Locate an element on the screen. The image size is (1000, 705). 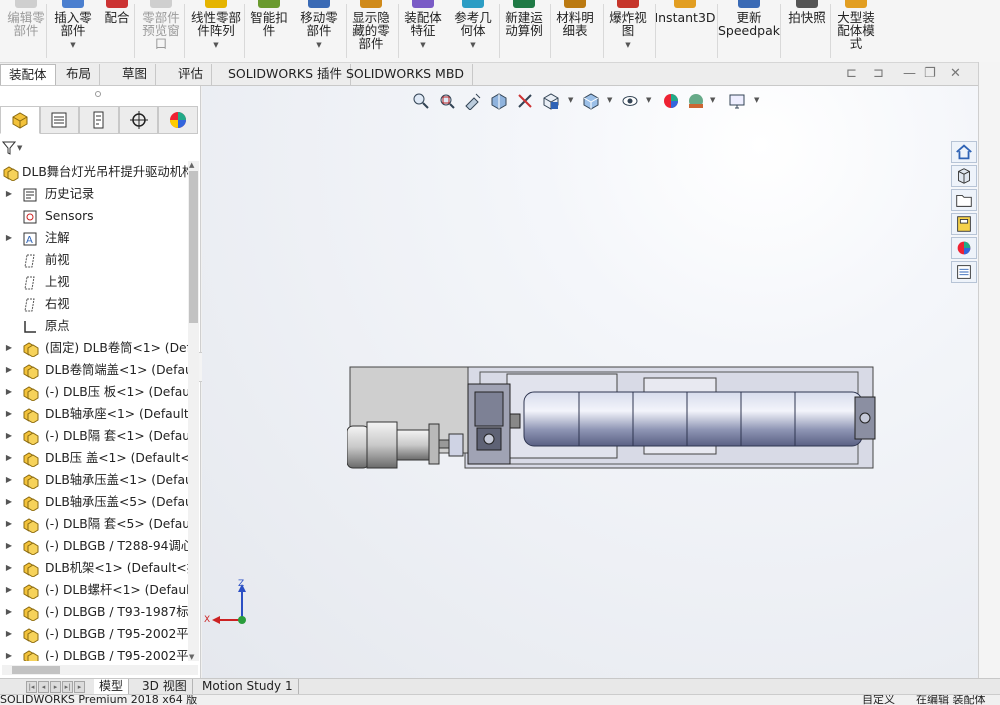
displaymanager-tab is located at coordinates (178, 120).